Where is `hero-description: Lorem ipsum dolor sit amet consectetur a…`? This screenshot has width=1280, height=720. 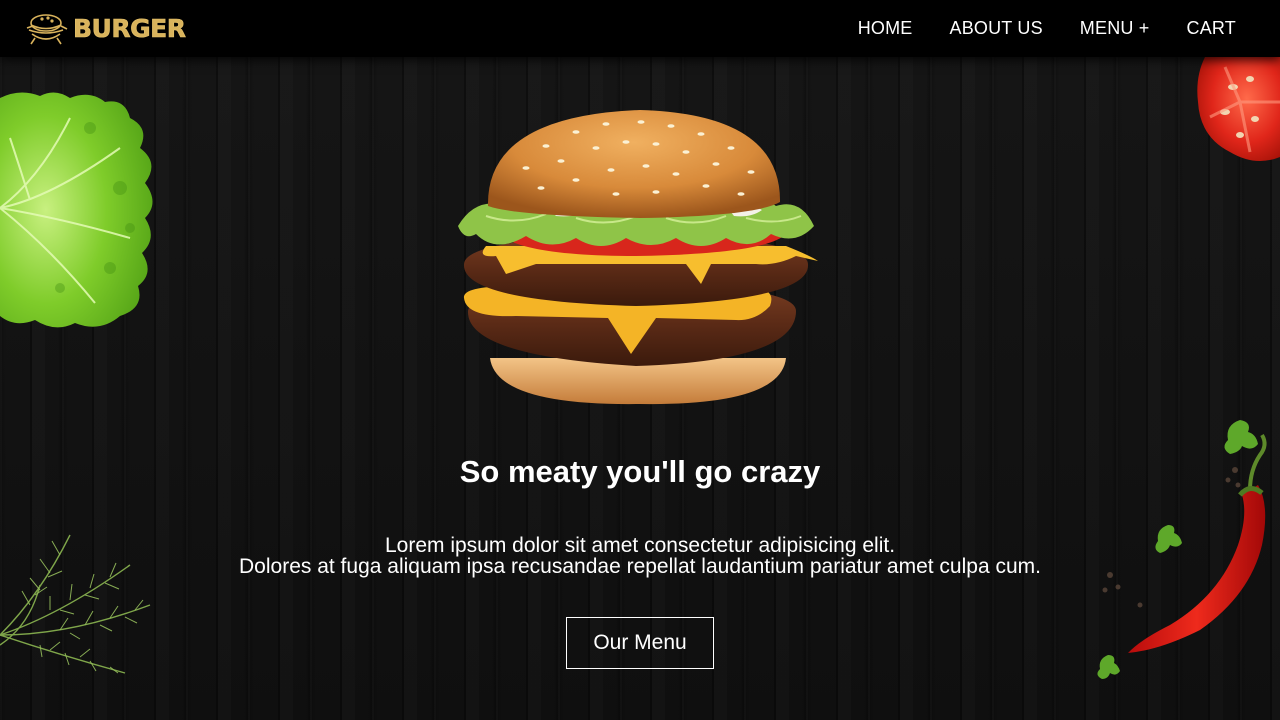
hero-description: Lorem ipsum dolor sit amet consectetur a… is located at coordinates (640, 556).